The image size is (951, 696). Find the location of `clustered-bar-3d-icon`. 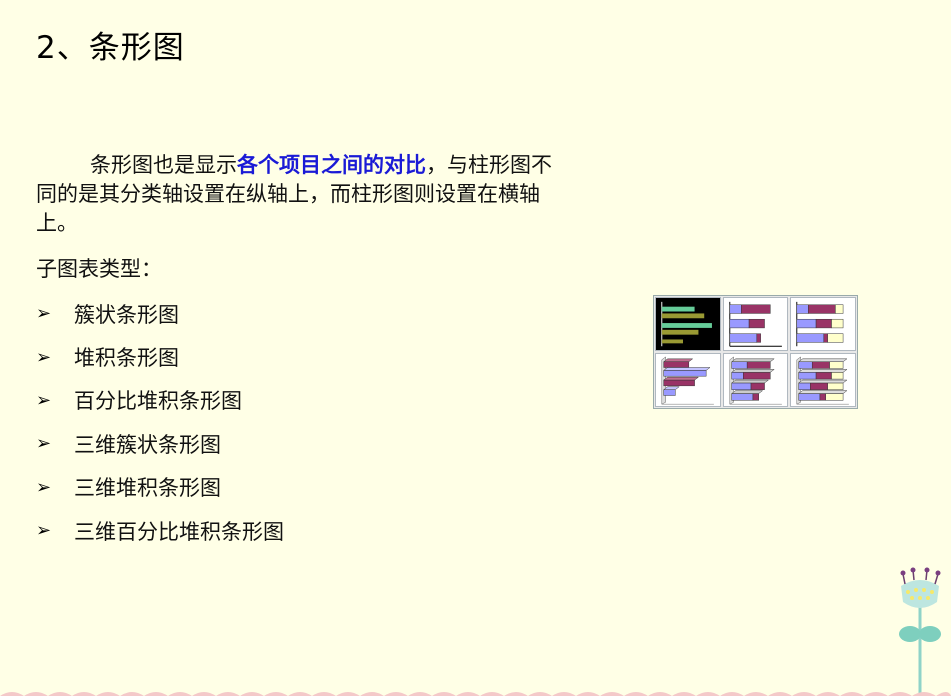

clustered-bar-3d-icon is located at coordinates (687, 380).